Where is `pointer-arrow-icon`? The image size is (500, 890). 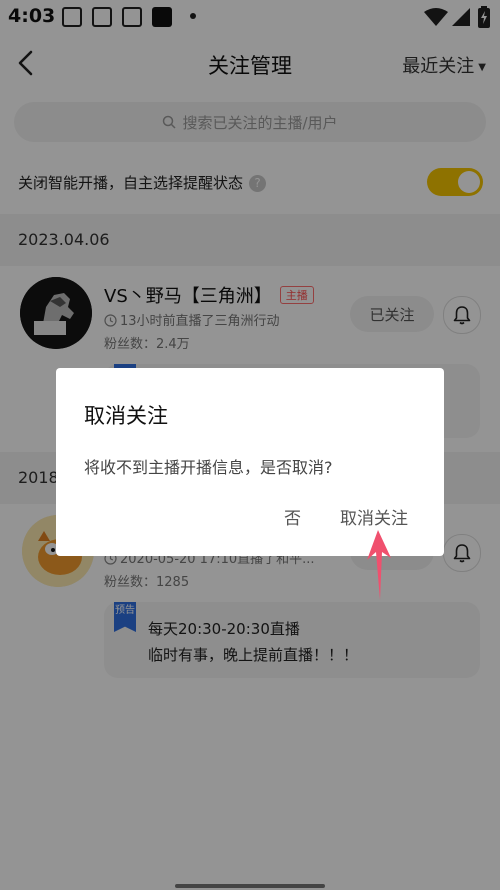
pointer-arrow-icon is located at coordinates (379, 565).